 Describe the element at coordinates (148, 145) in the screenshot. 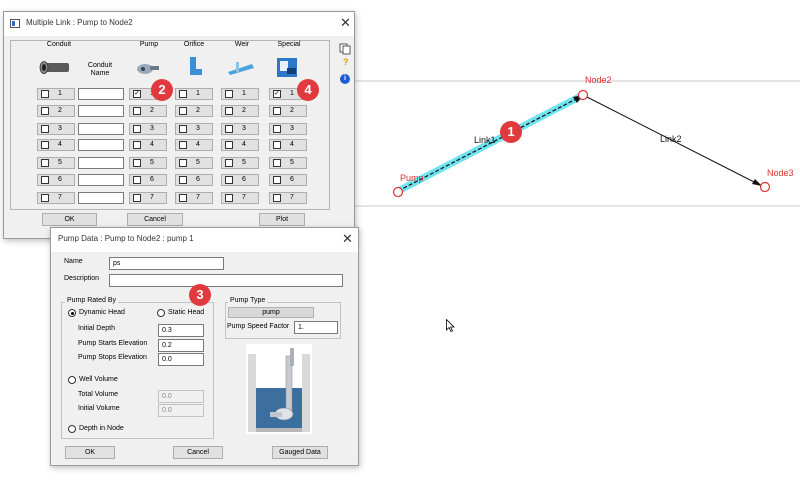

I see `pump-check-4: 4` at that location.